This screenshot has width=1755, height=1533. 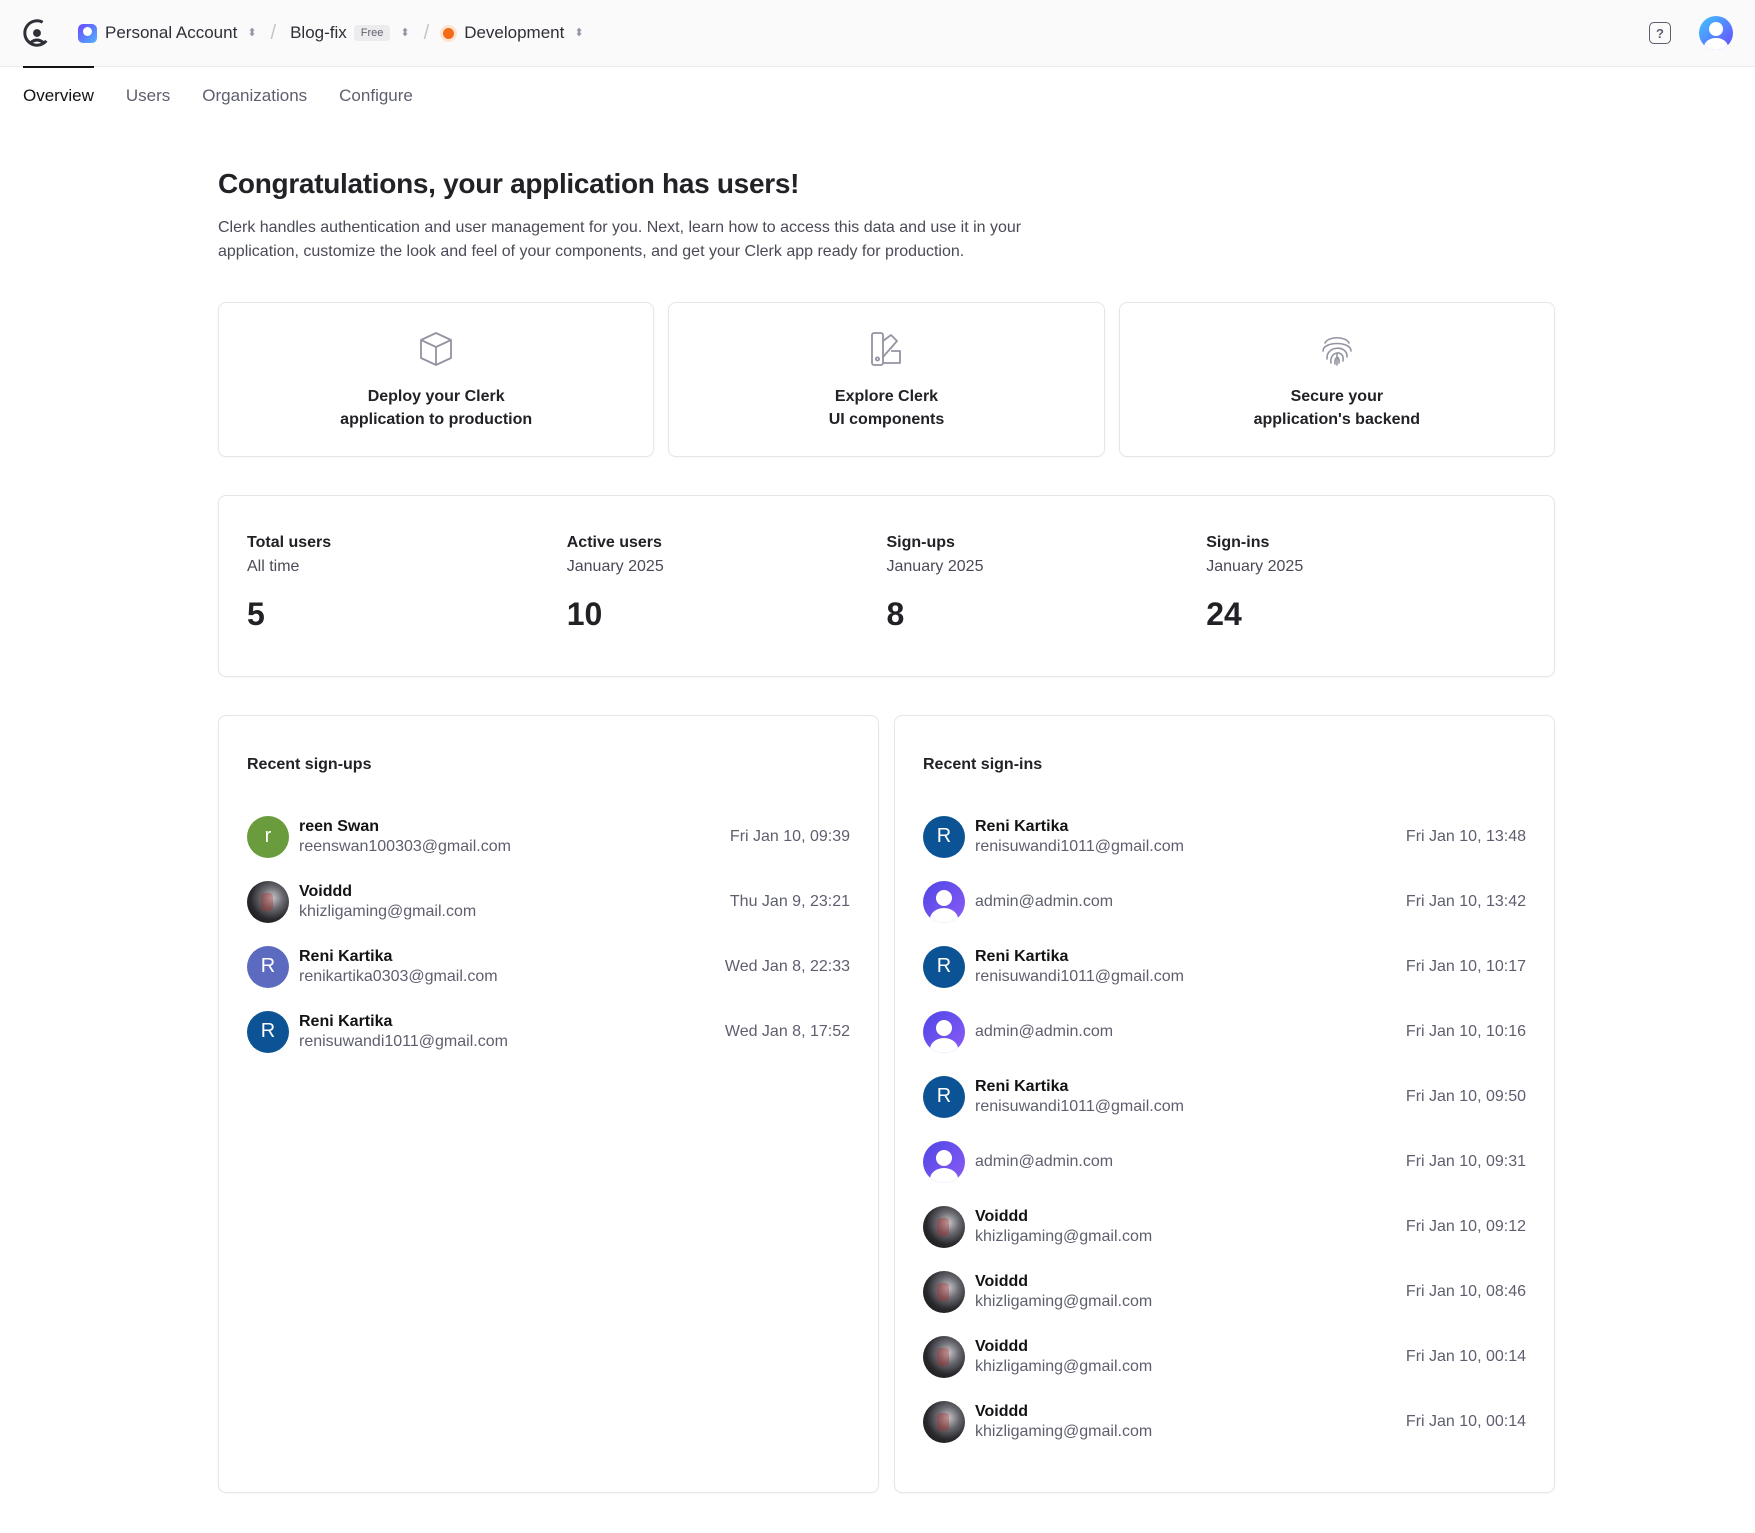 What do you see at coordinates (1465, 901) in the screenshot?
I see `activity-timestamp: Fri Jan 10, 13:42` at bounding box center [1465, 901].